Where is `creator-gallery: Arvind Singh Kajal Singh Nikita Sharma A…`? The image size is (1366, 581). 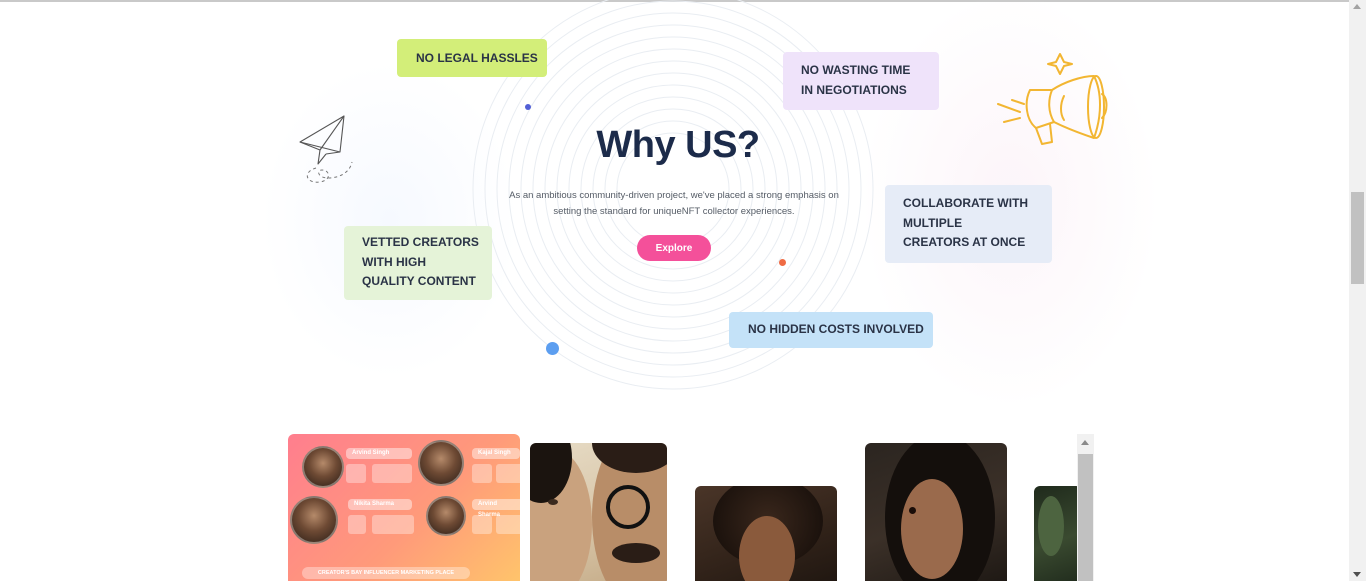
creator-gallery: Arvind Singh Kajal Singh Nikita Sharma A… is located at coordinates (691, 507).